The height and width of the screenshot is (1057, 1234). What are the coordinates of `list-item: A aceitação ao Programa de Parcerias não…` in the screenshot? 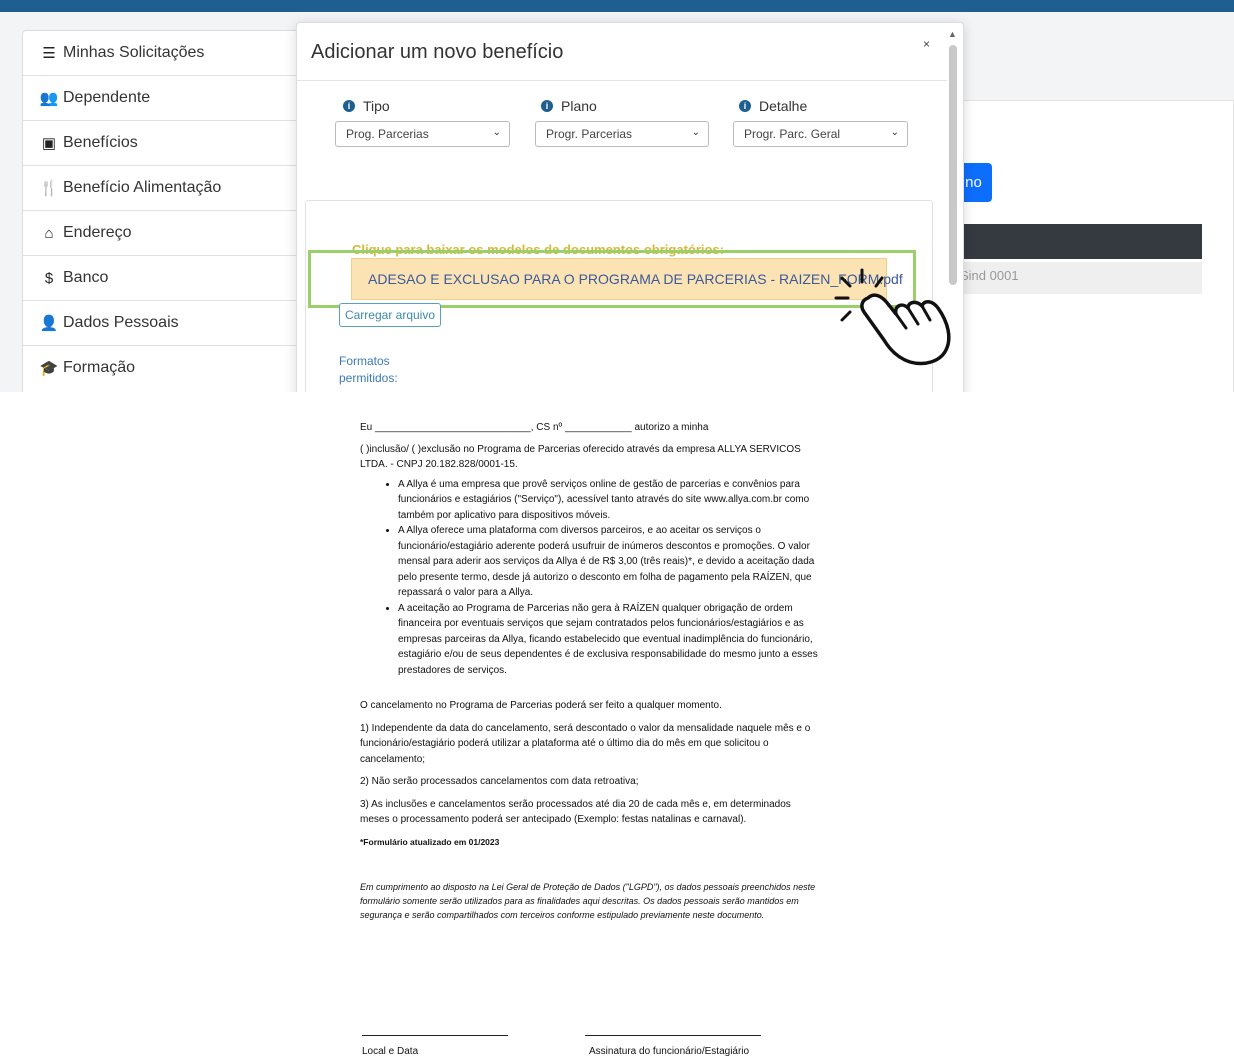 It's located at (609, 640).